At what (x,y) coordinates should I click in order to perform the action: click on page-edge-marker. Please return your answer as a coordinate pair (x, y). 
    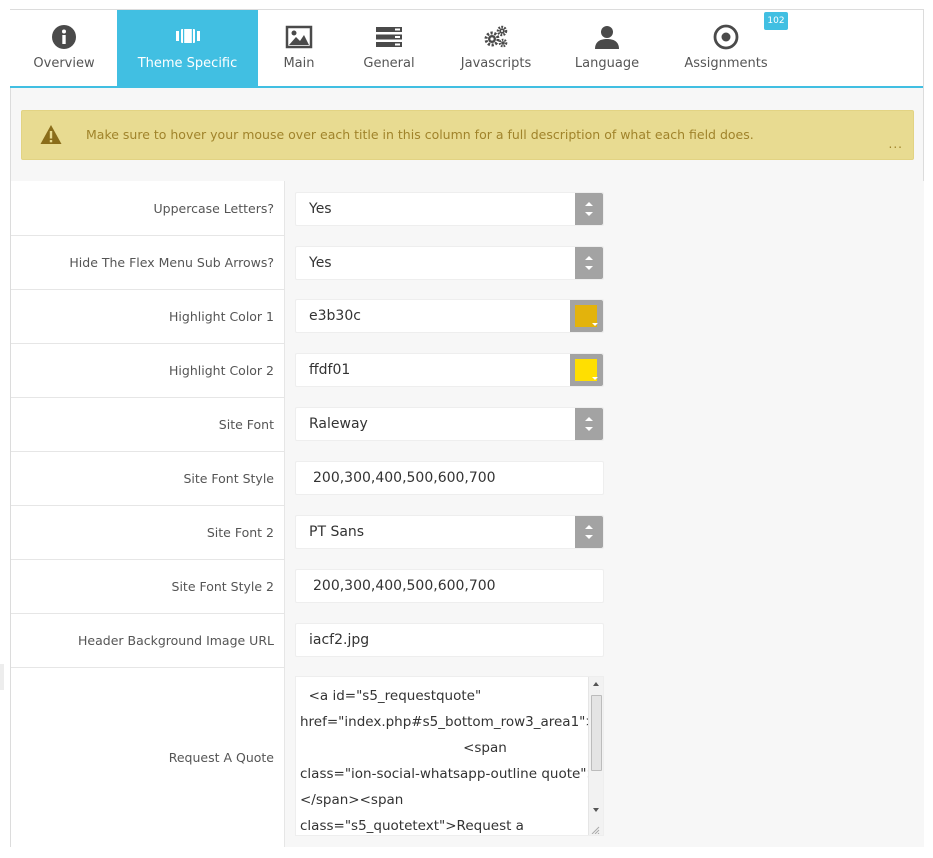
    Looking at the image, I should click on (2, 677).